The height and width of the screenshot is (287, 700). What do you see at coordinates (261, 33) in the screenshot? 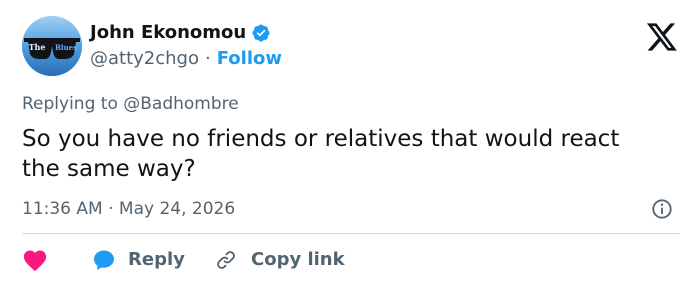
I see `verified-badge-icon` at bounding box center [261, 33].